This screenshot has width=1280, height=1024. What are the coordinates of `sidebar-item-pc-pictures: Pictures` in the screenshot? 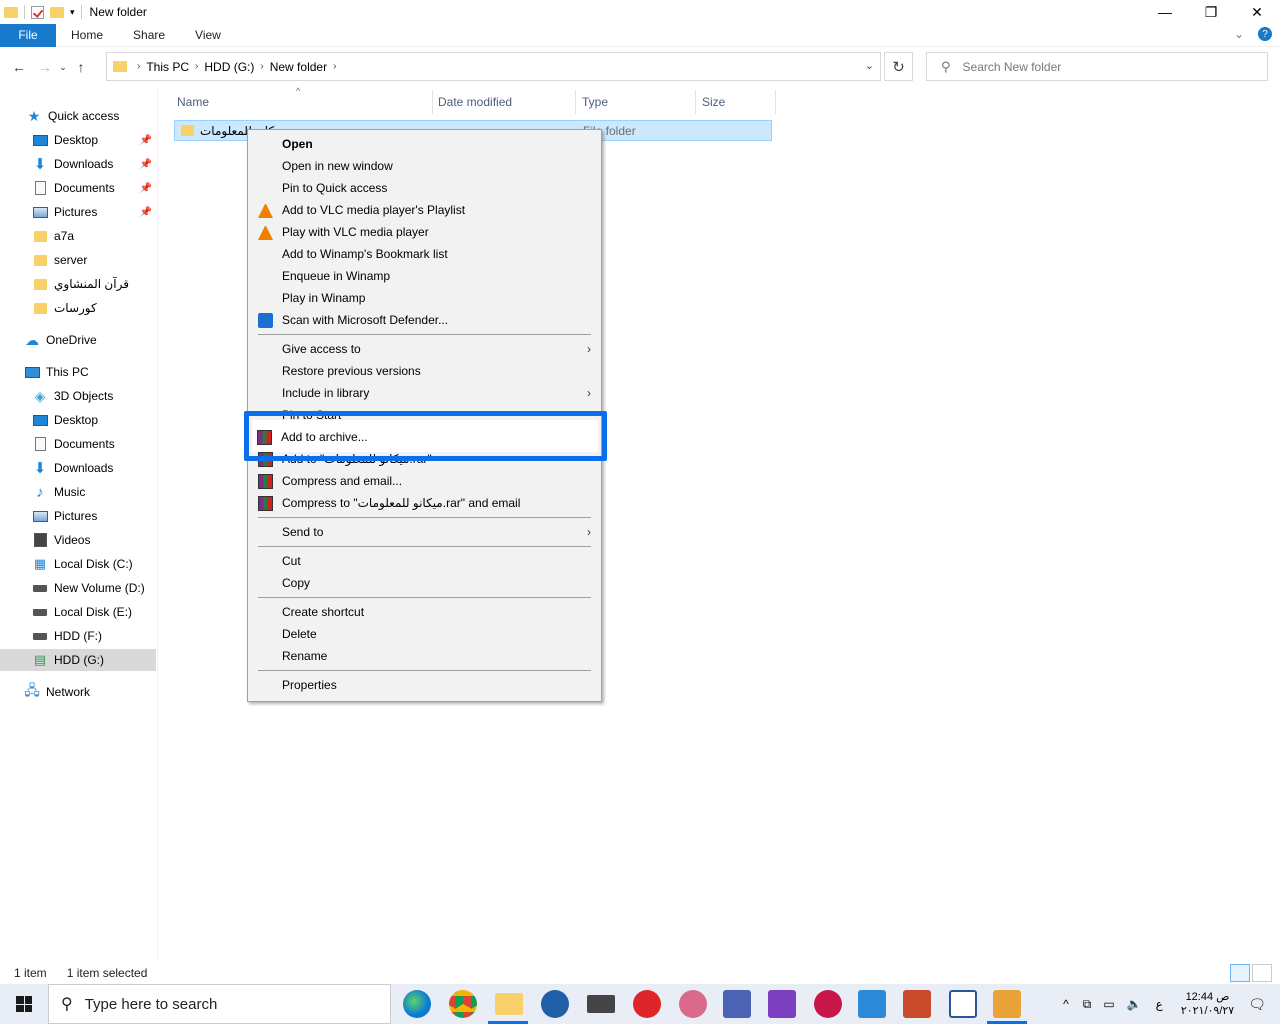 It's located at (78, 516).